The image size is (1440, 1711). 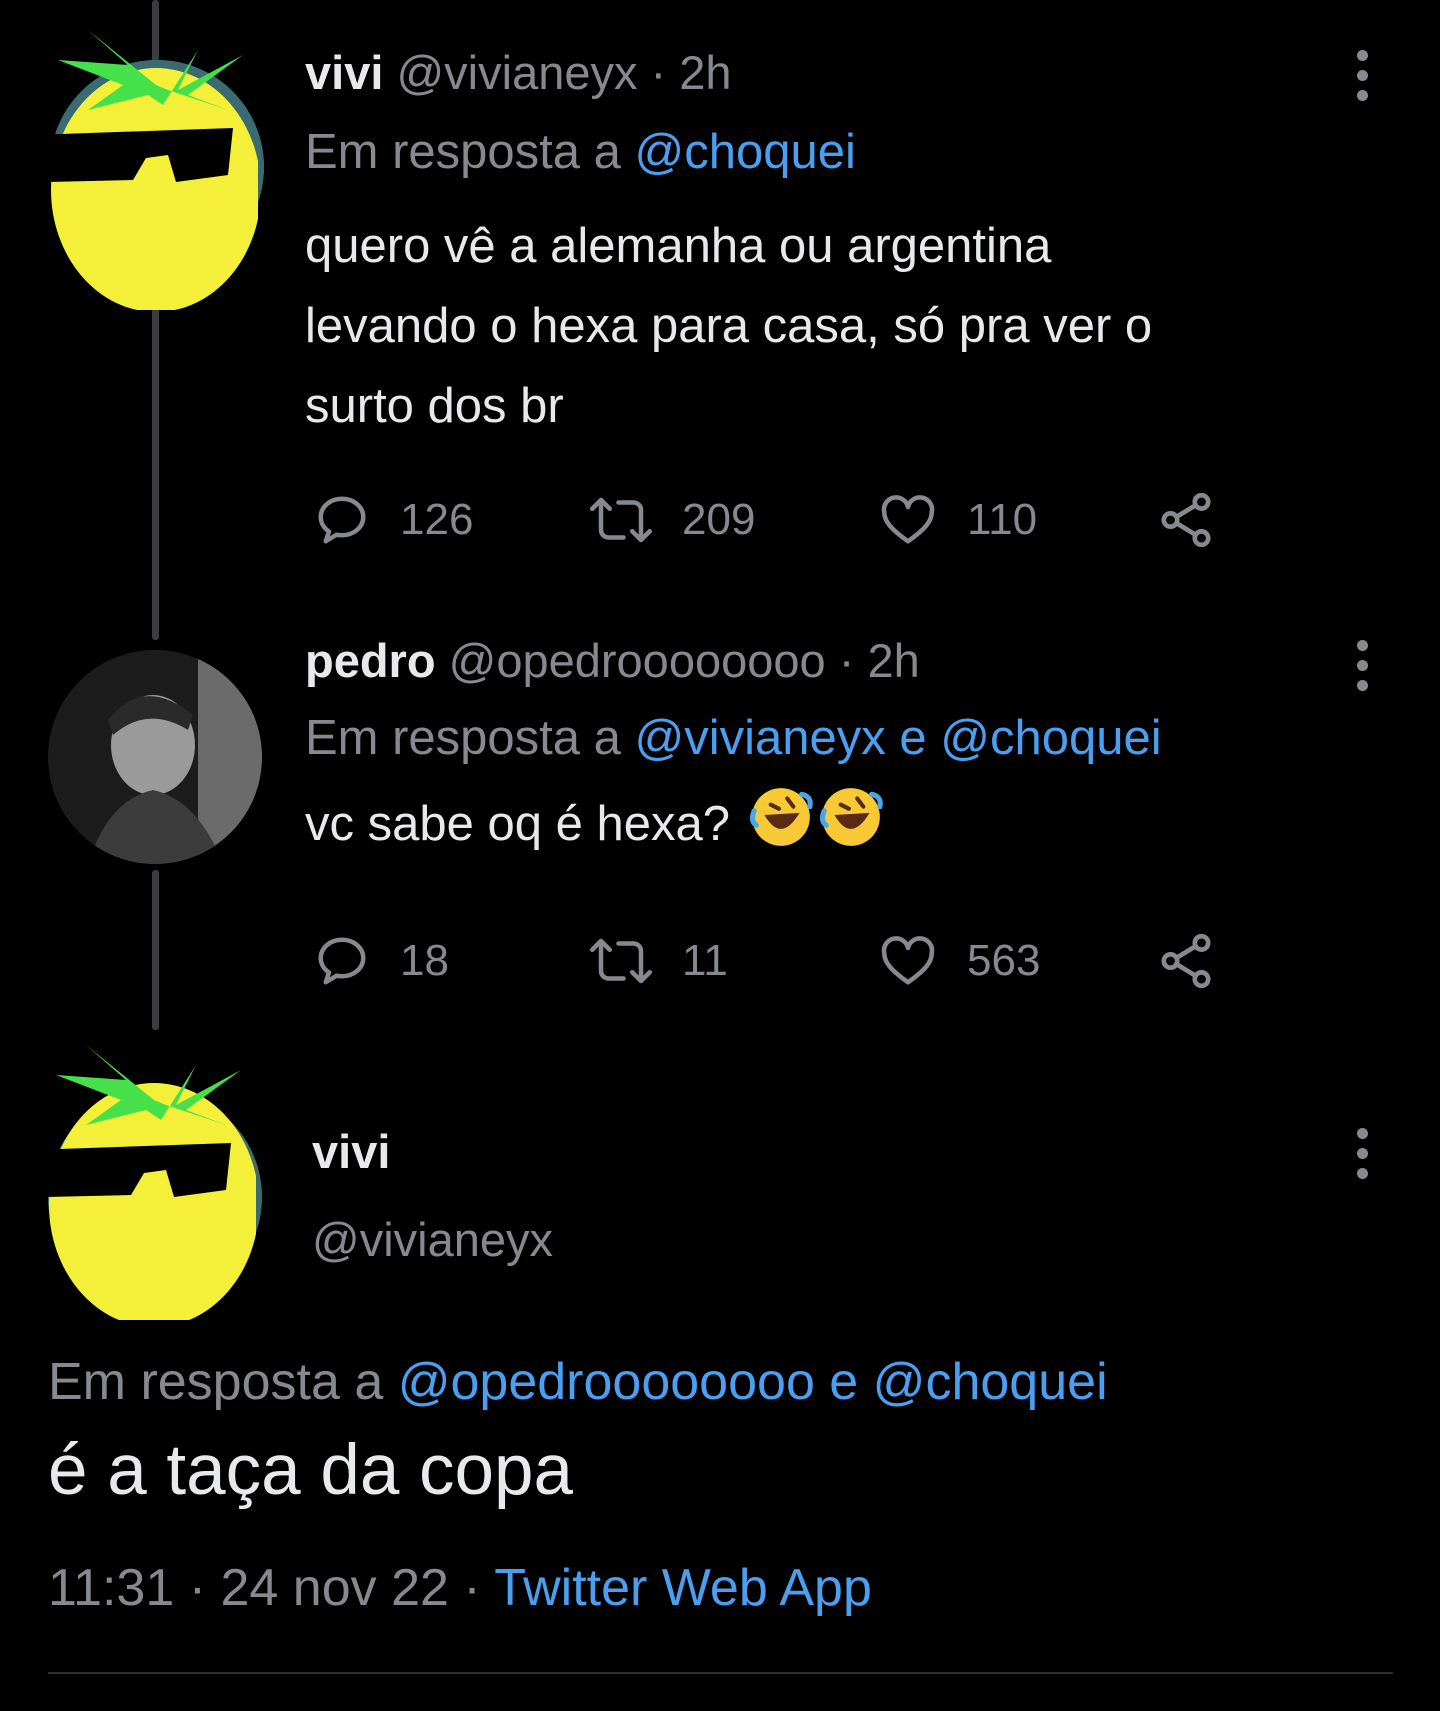 I want to click on handle-block: @vivianeyx, so click(x=432, y=1239).